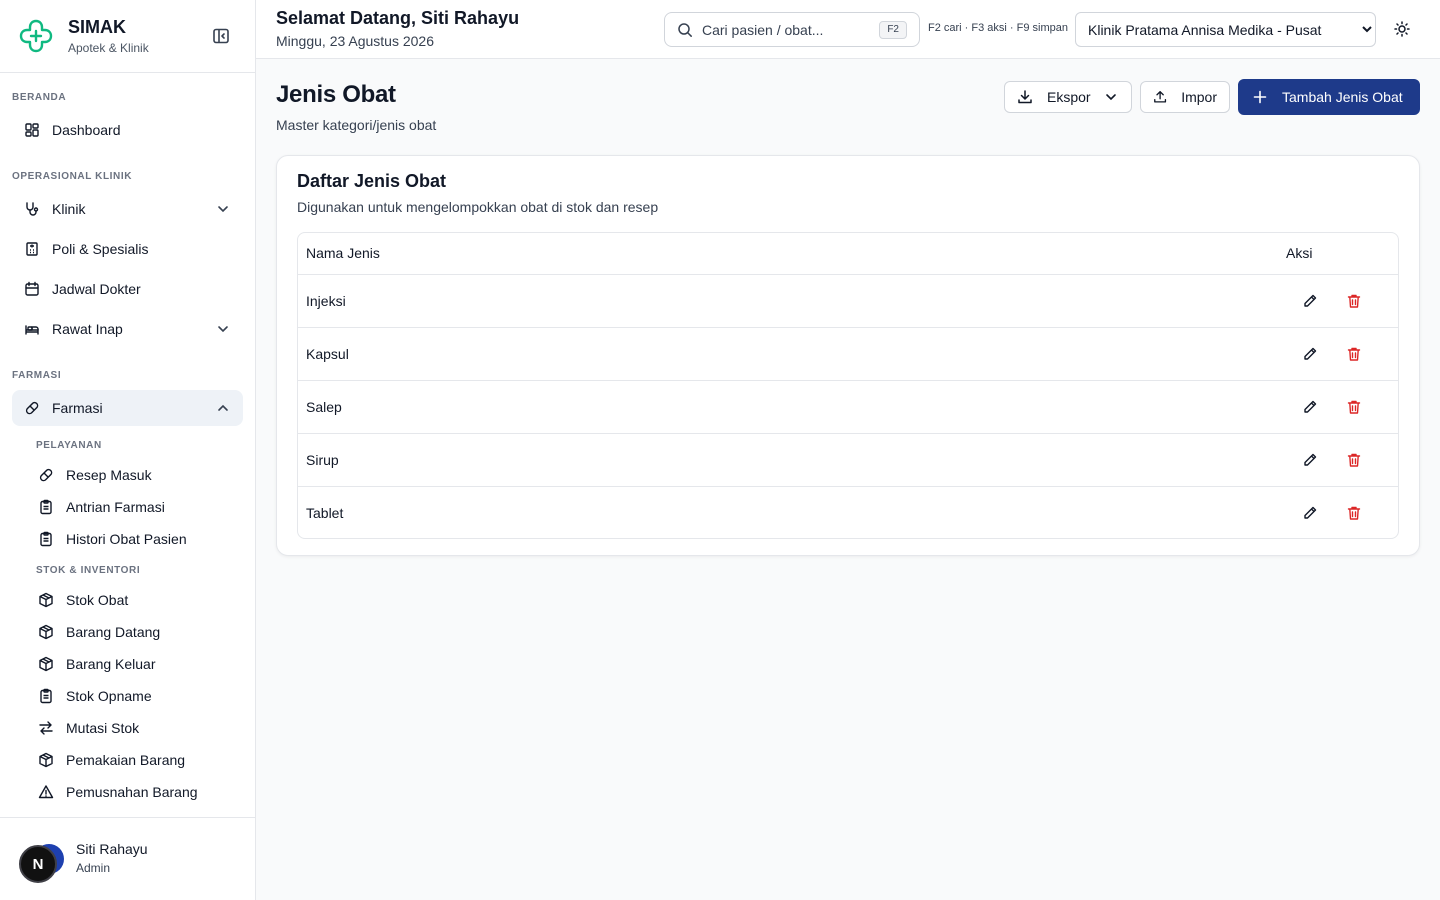 This screenshot has height=900, width=1440. What do you see at coordinates (109, 696) in the screenshot?
I see `sidebar-item-label: Stok Opname` at bounding box center [109, 696].